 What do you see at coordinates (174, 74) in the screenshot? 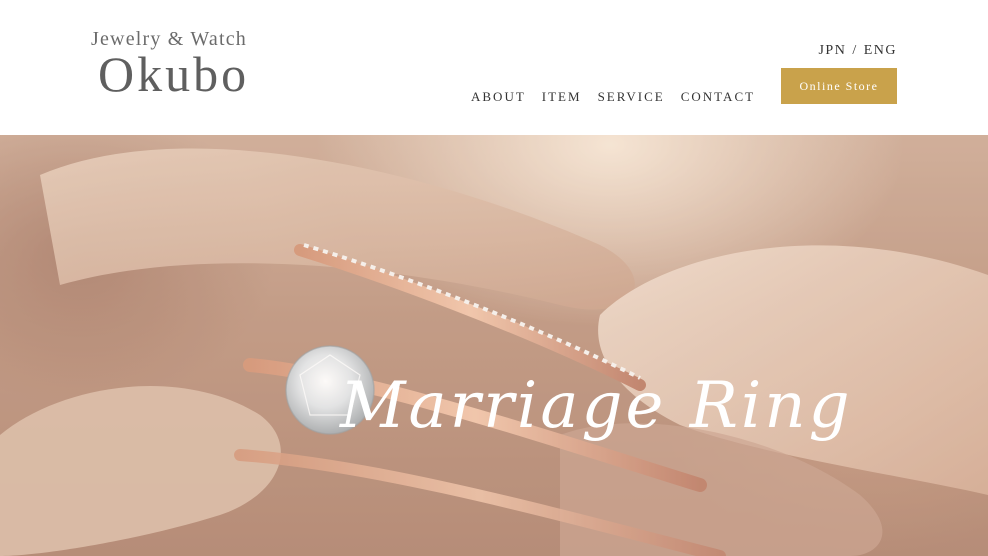
I see `logo-brand: Okubo` at bounding box center [174, 74].